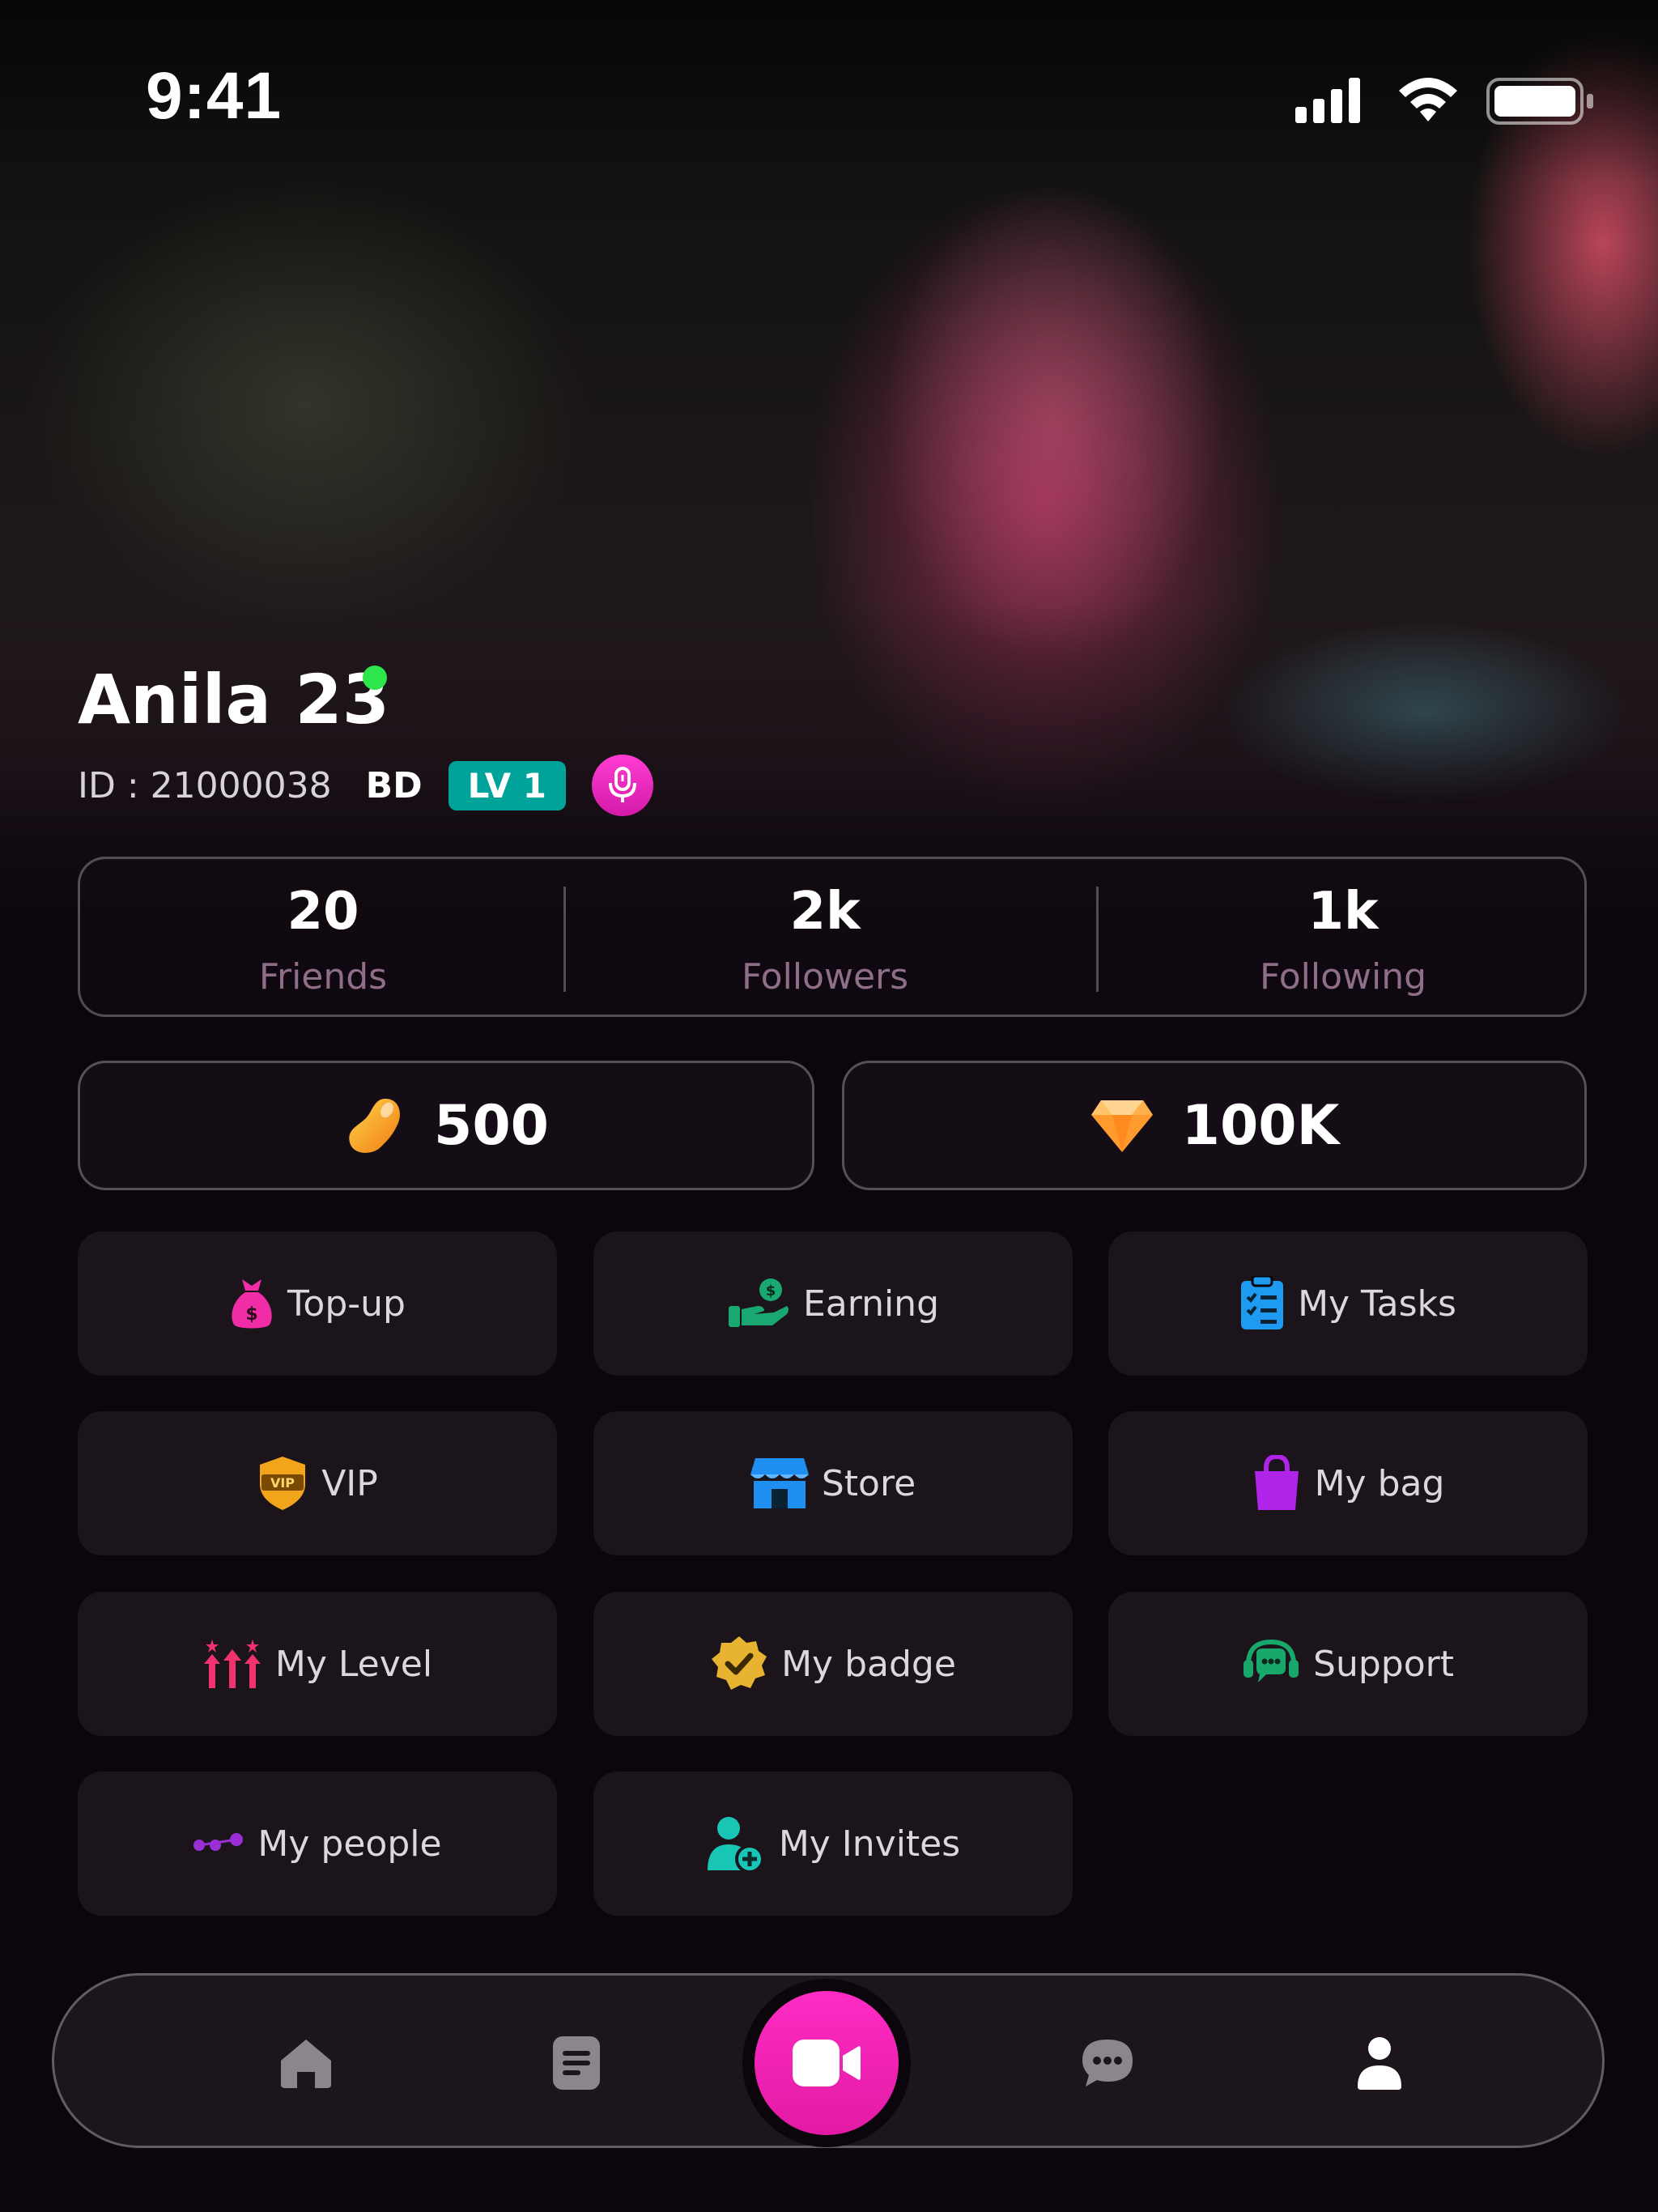 Image resolution: width=1658 pixels, height=2212 pixels. What do you see at coordinates (346, 1304) in the screenshot?
I see `menu-item-label: Top-up` at bounding box center [346, 1304].